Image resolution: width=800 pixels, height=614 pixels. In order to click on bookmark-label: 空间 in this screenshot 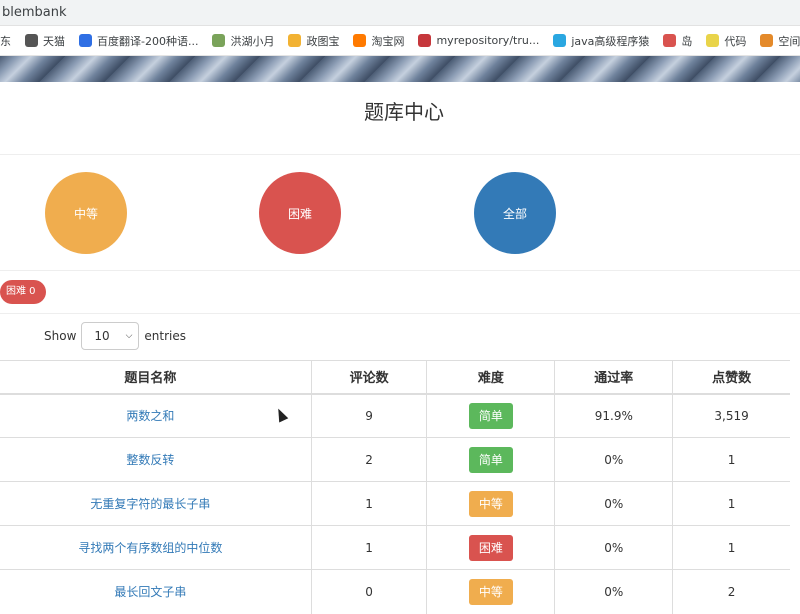, I will do `click(789, 41)`.